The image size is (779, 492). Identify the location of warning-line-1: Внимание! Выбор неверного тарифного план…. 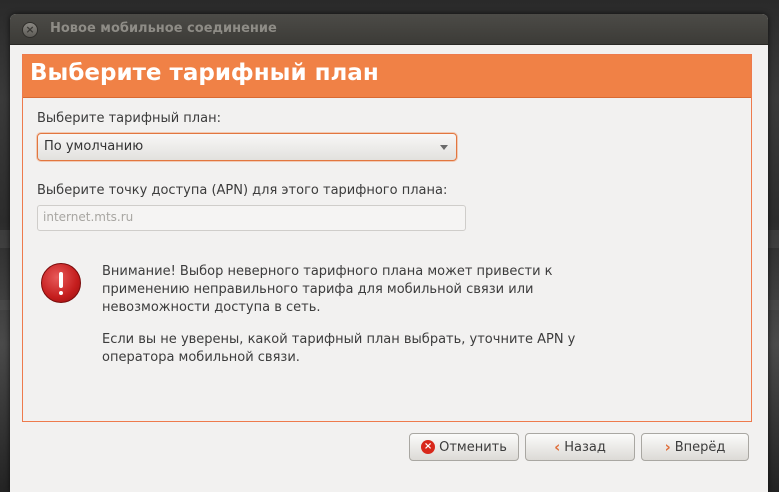
(327, 271).